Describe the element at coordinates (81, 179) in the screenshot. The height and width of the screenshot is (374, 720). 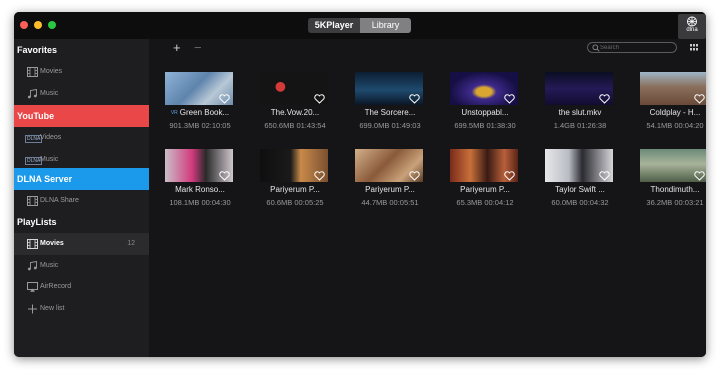
I see `section-dlna-server: DLNA Server` at that location.